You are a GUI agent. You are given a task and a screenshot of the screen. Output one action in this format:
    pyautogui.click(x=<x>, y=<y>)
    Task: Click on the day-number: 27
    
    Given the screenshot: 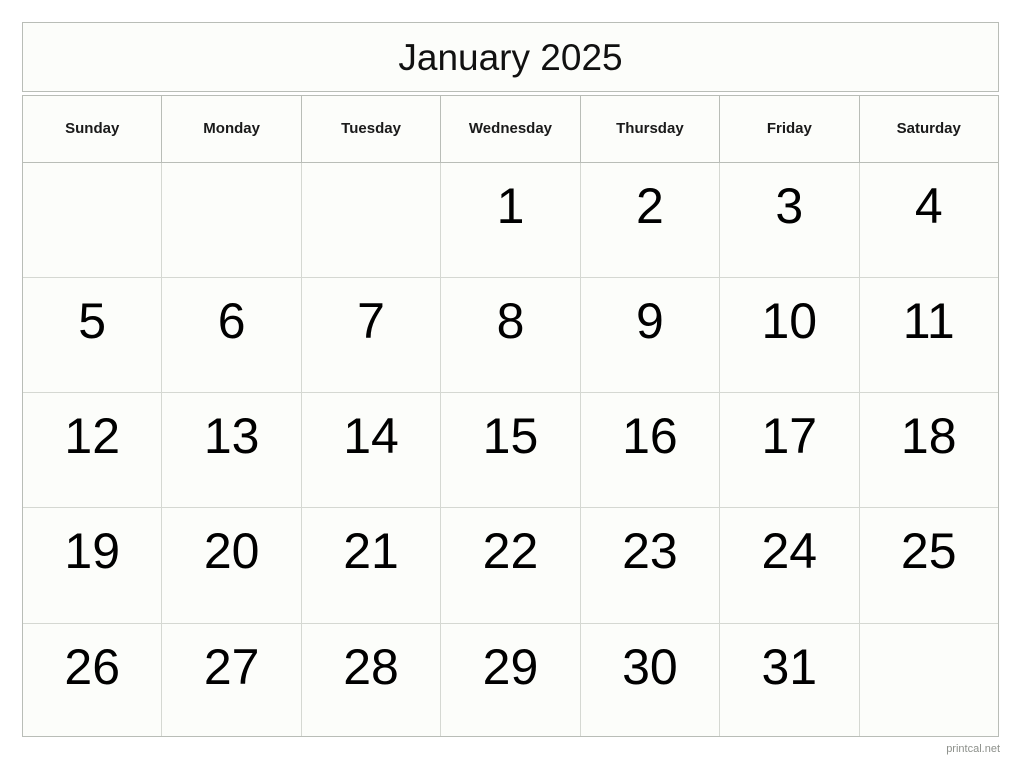 What is the action you would take?
    pyautogui.click(x=231, y=666)
    